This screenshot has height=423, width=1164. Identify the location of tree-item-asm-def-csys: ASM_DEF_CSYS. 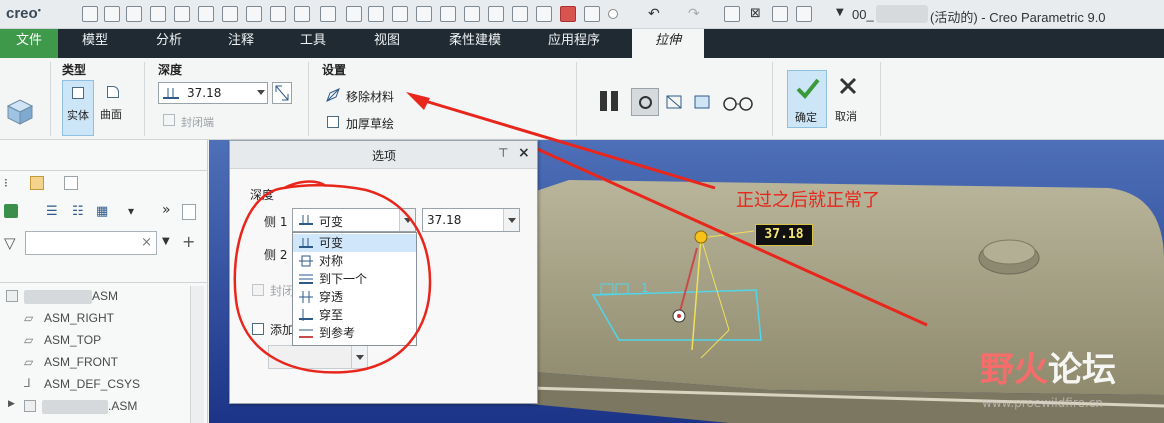
(92, 384).